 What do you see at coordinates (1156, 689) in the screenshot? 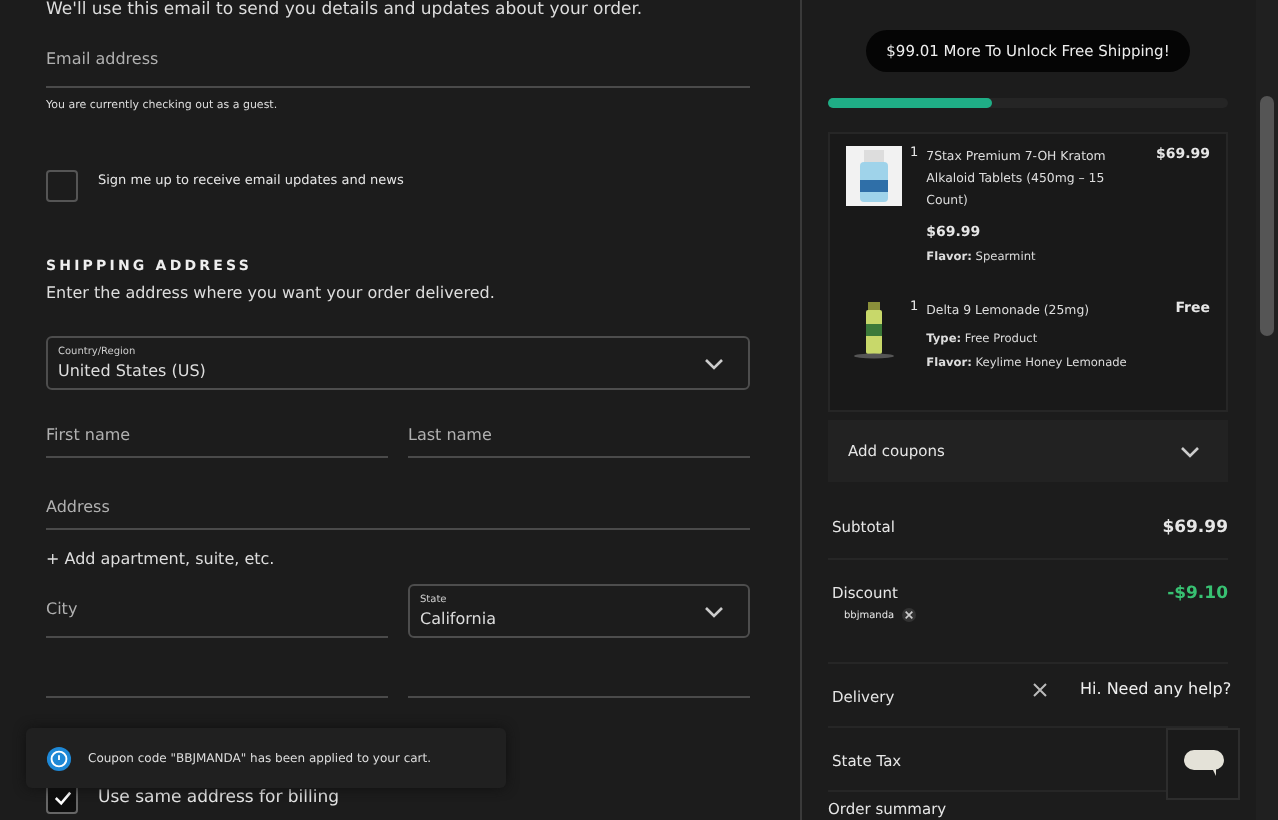
I see `chat-prompt: Hi. Need any help?` at bounding box center [1156, 689].